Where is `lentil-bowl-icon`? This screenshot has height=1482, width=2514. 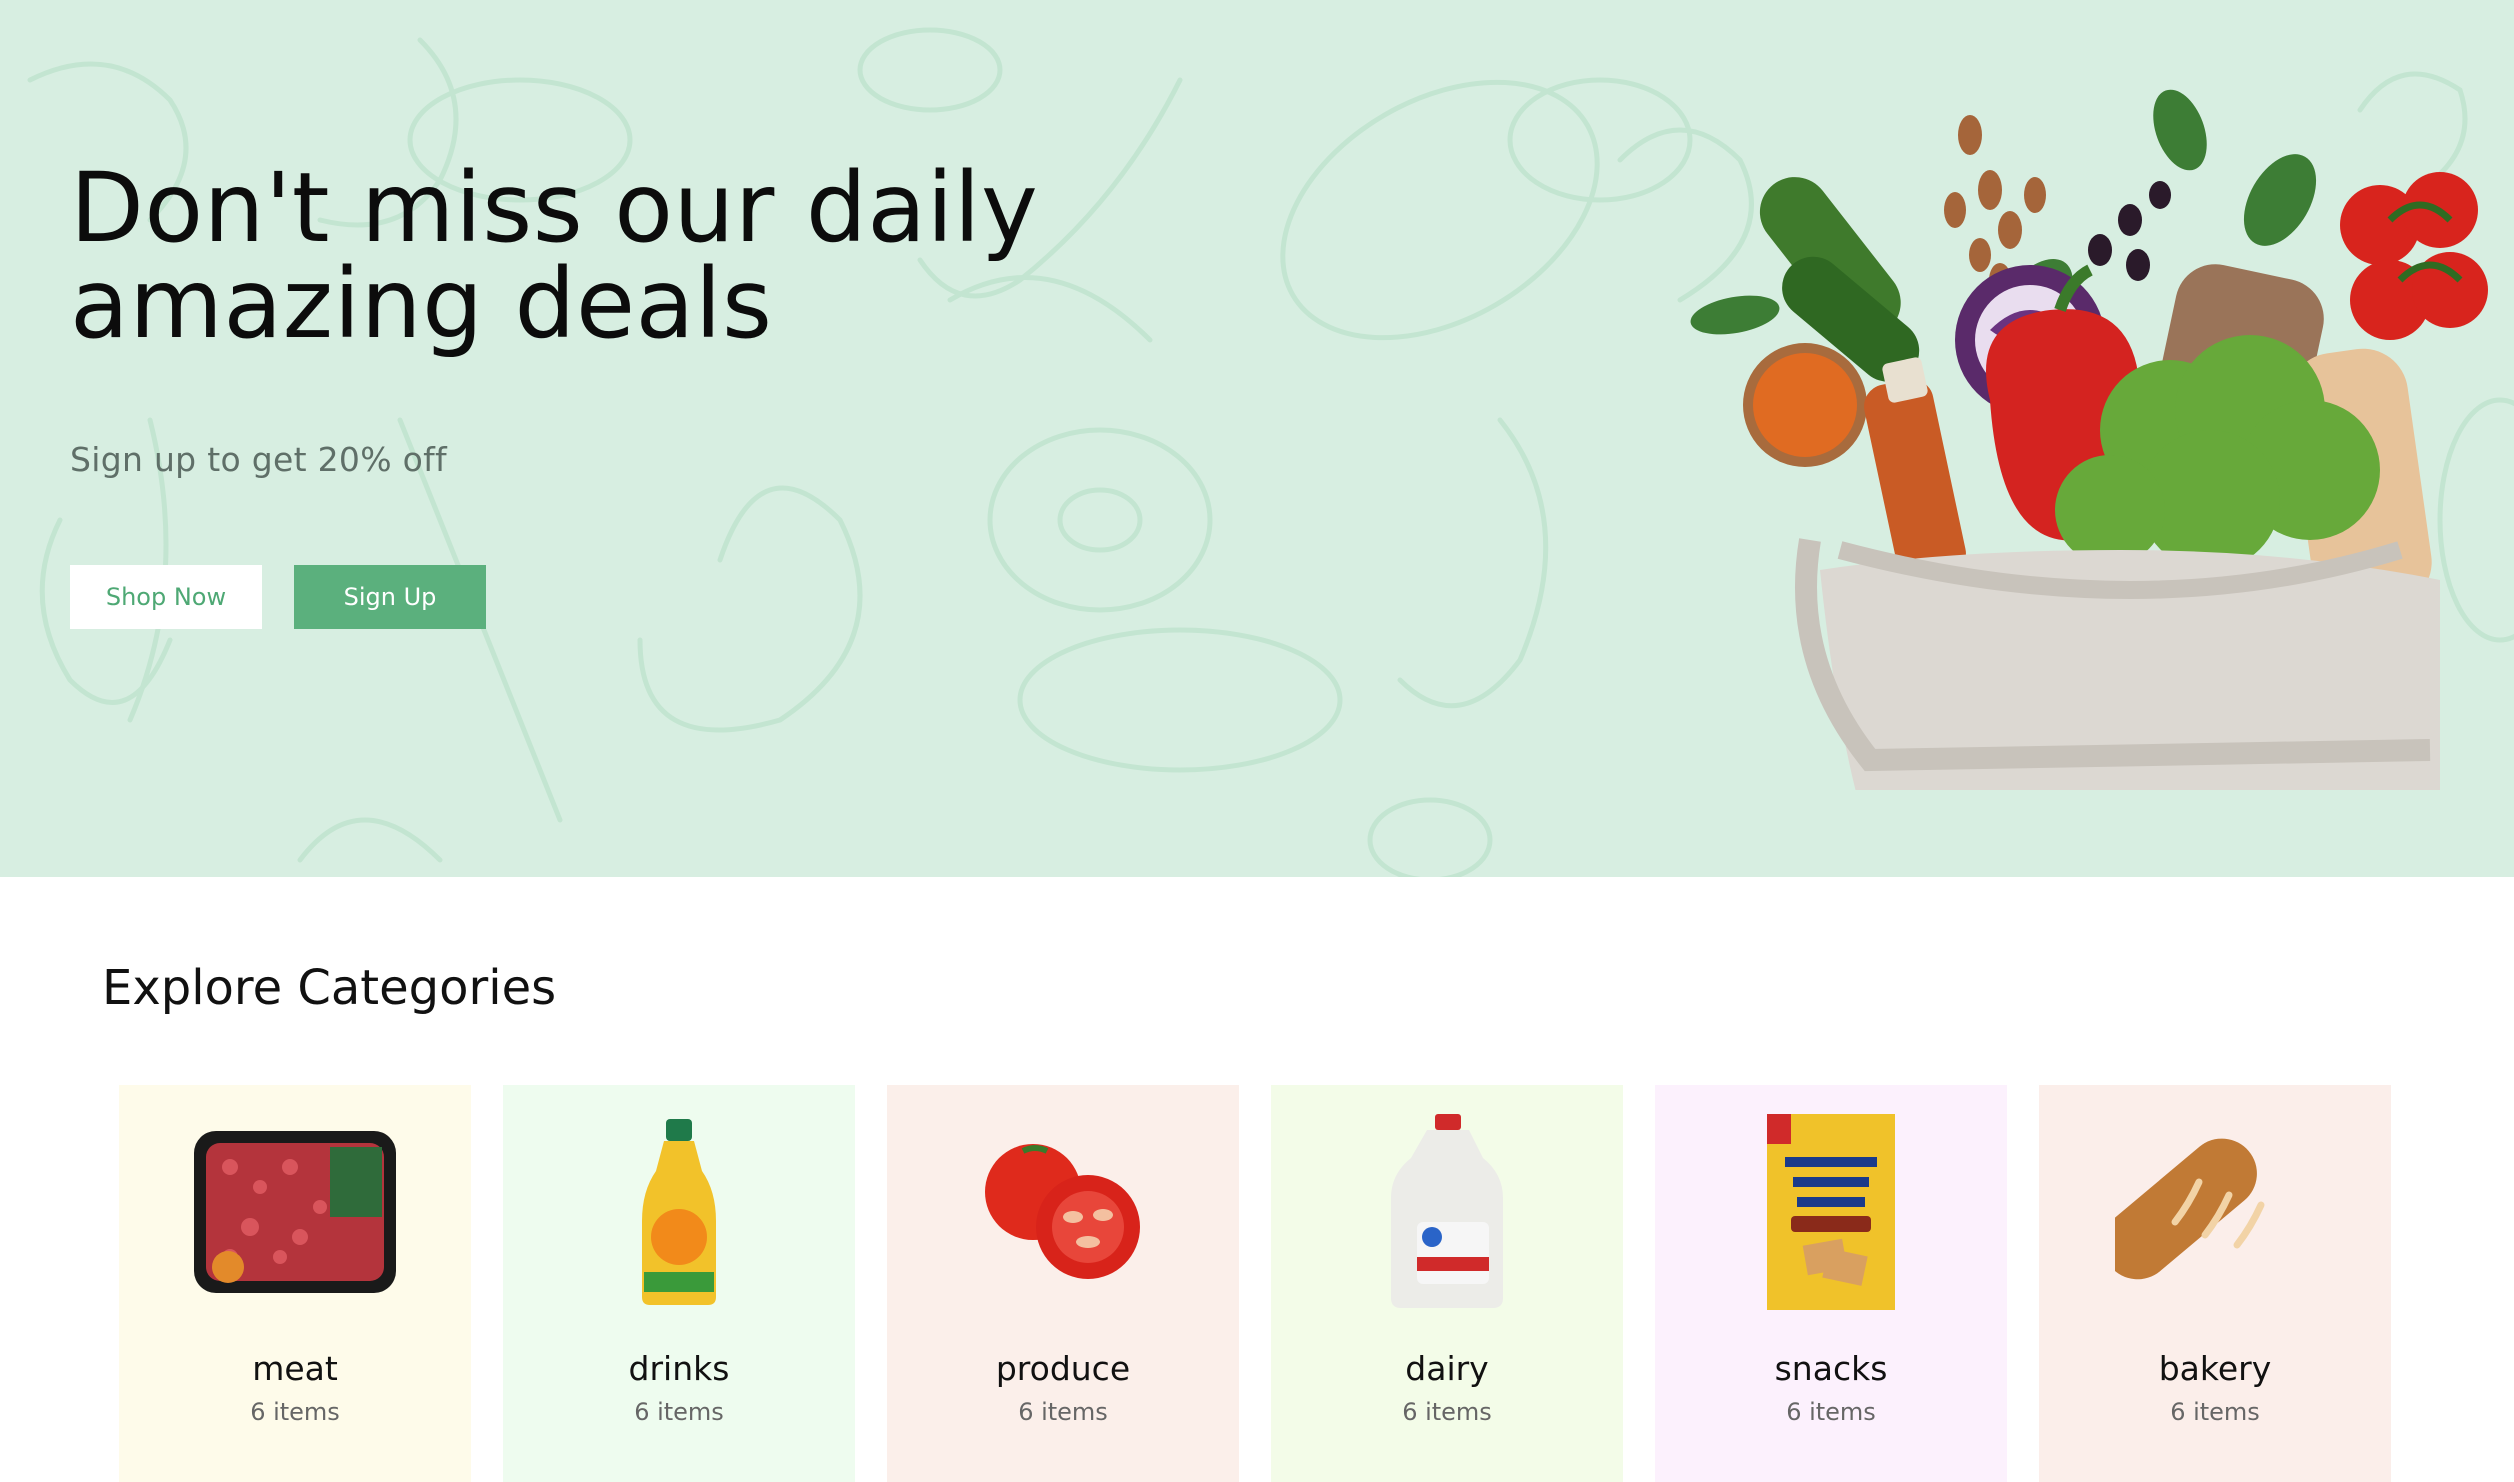
lentil-bowl-icon is located at coordinates (1805, 405).